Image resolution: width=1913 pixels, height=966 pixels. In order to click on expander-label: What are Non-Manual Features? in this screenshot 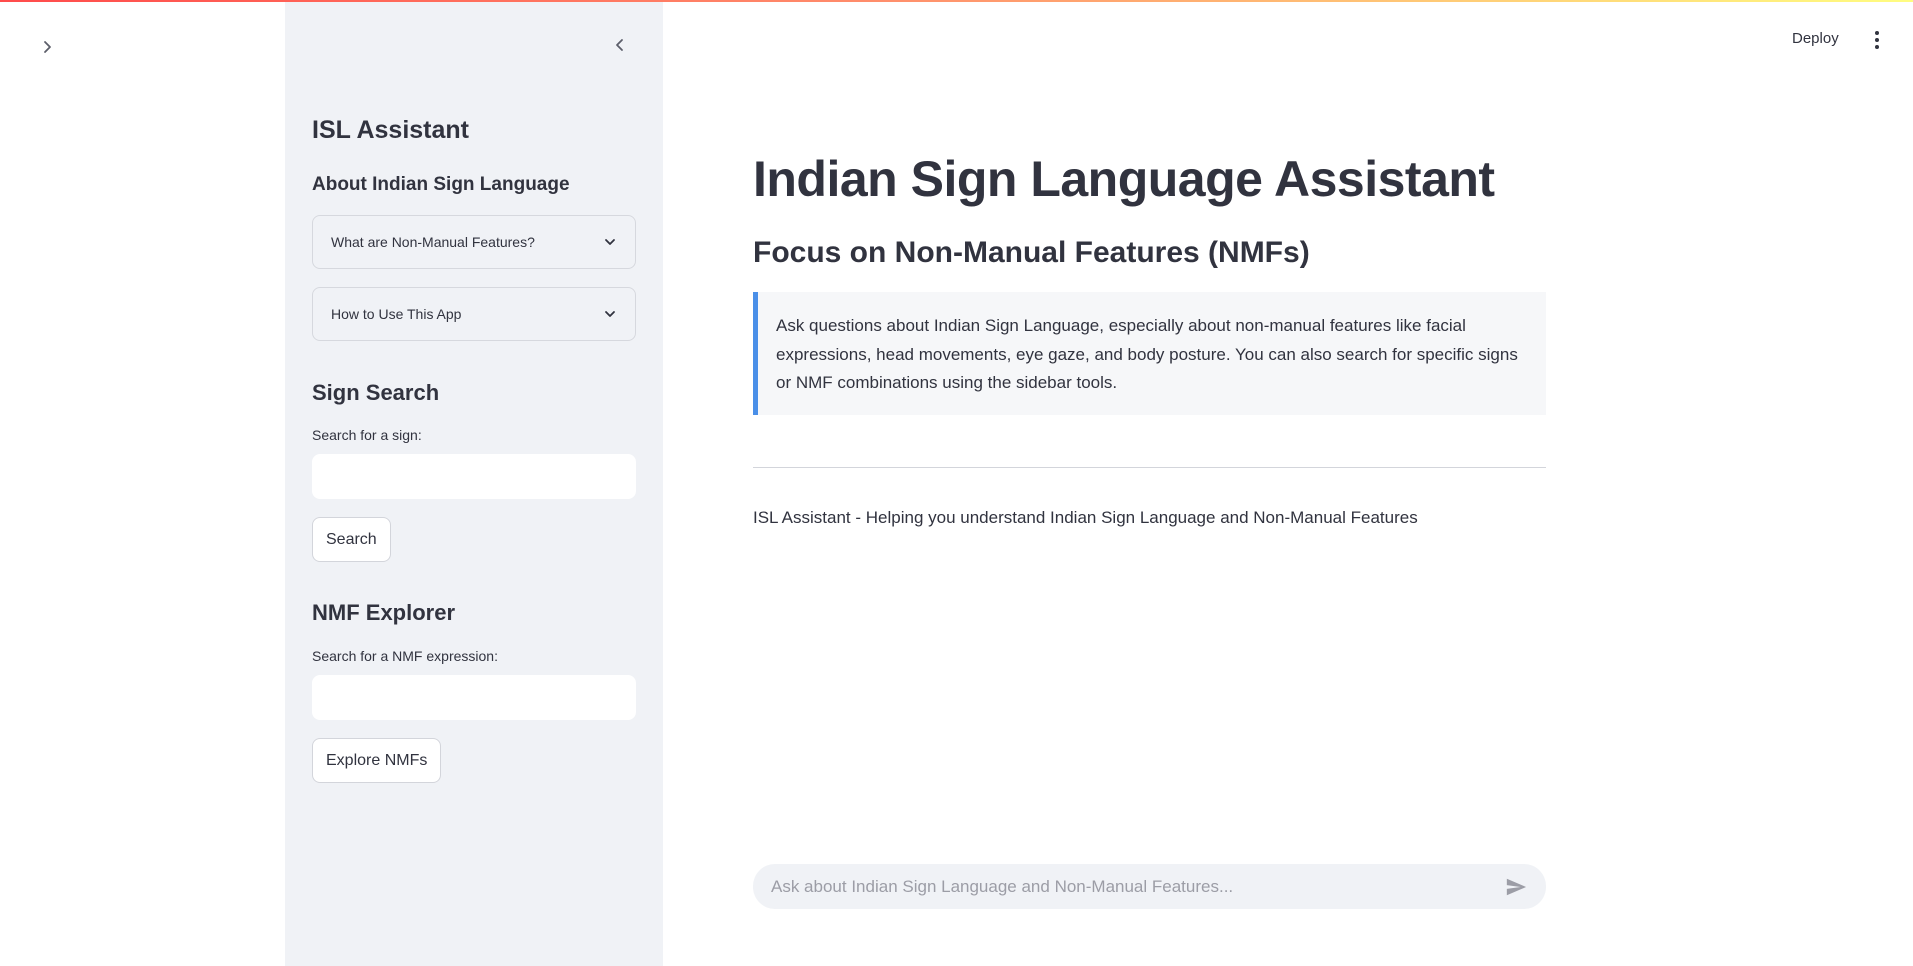, I will do `click(433, 242)`.